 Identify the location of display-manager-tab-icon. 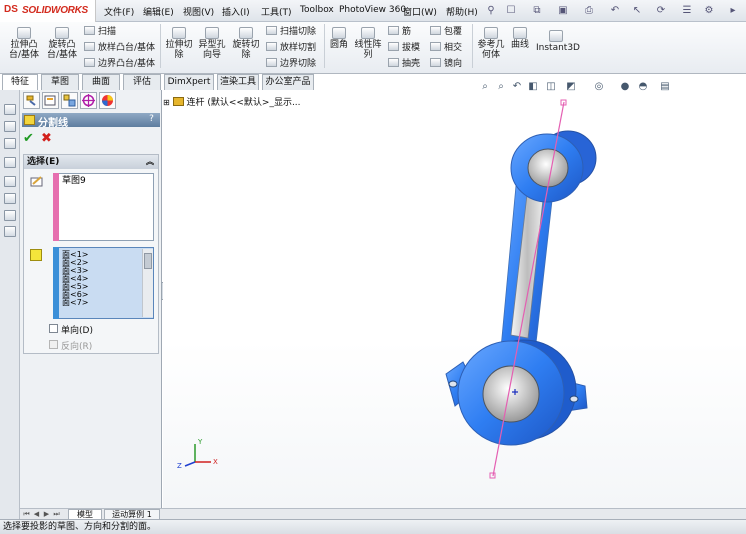
(107, 100).